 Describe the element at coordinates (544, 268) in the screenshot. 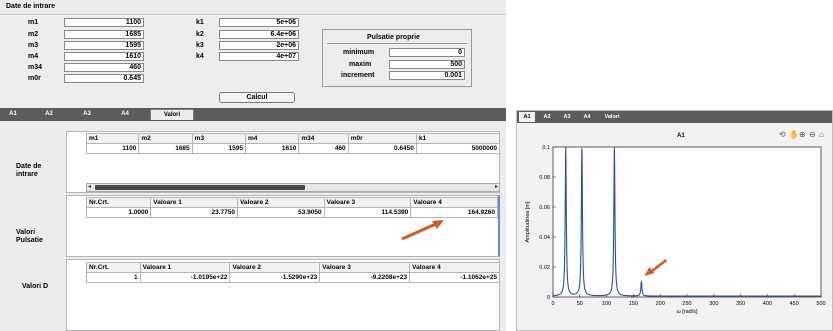

I see `y-tick-label: 0.02` at that location.